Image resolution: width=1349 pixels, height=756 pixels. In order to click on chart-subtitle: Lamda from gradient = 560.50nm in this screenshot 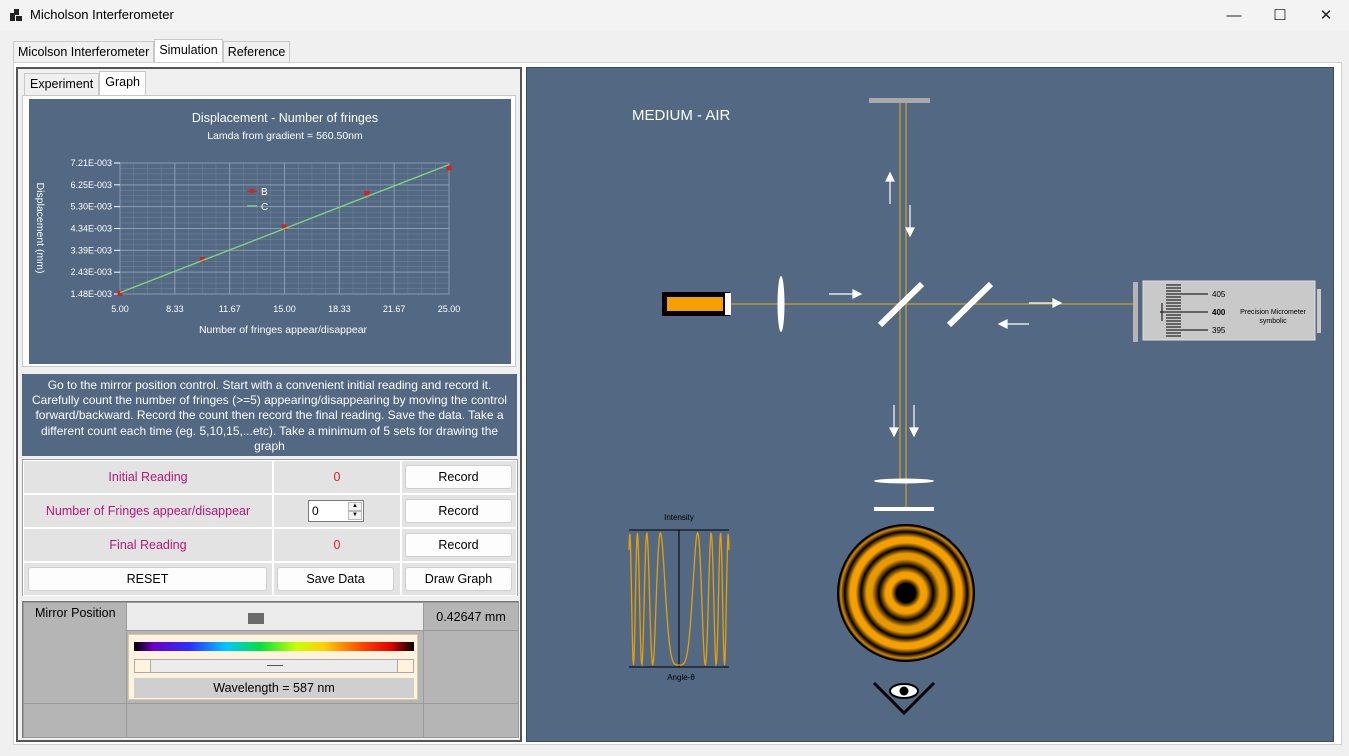, I will do `click(285, 136)`.